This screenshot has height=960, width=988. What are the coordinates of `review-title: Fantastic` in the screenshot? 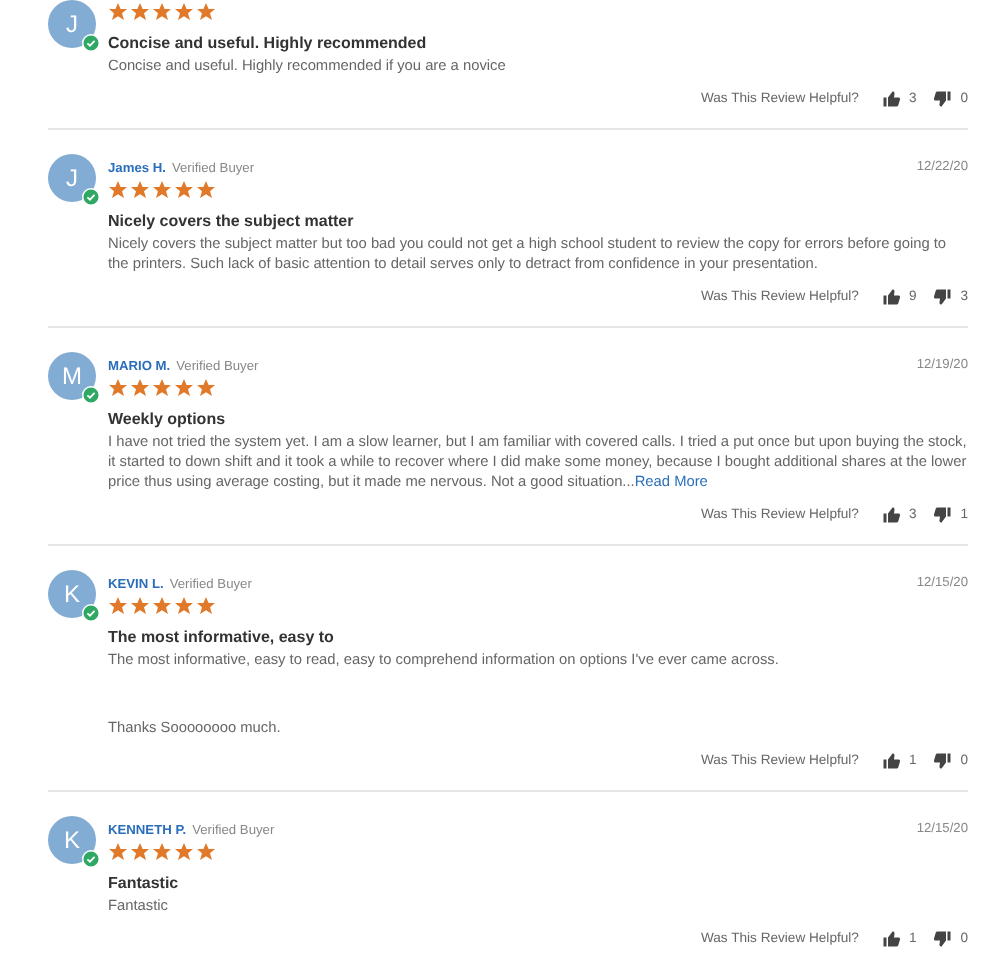 It's located at (144, 884).